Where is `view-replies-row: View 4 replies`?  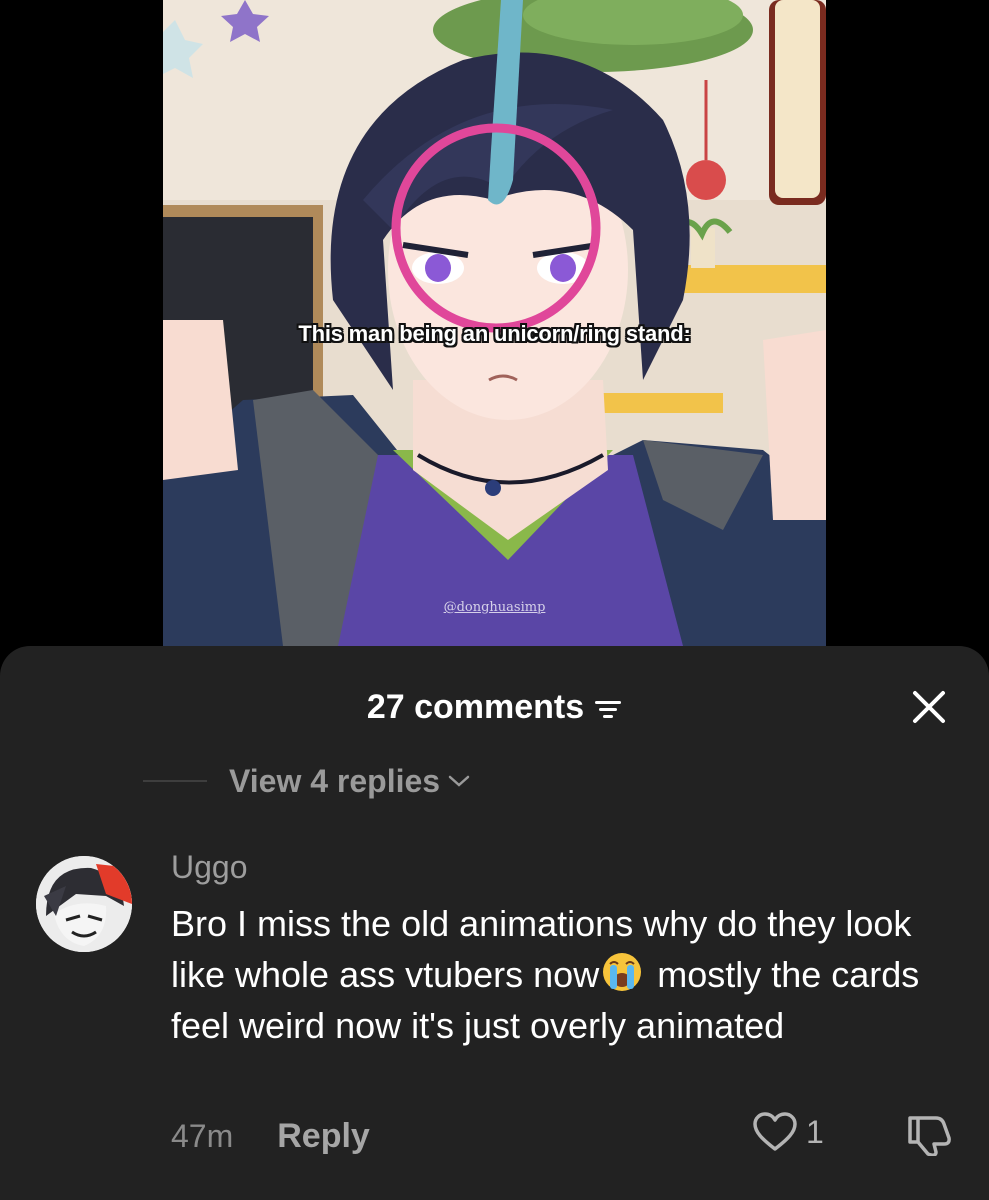 view-replies-row: View 4 replies is located at coordinates (306, 781).